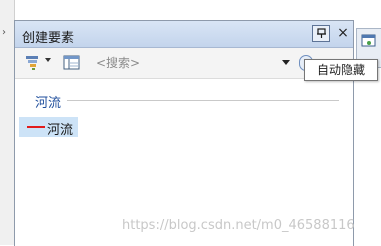 Image resolution: width=381 pixels, height=246 pixels. Describe the element at coordinates (238, 225) in the screenshot. I see `watermark-text: https://blog.csdn.net/m0_46588116` at that location.